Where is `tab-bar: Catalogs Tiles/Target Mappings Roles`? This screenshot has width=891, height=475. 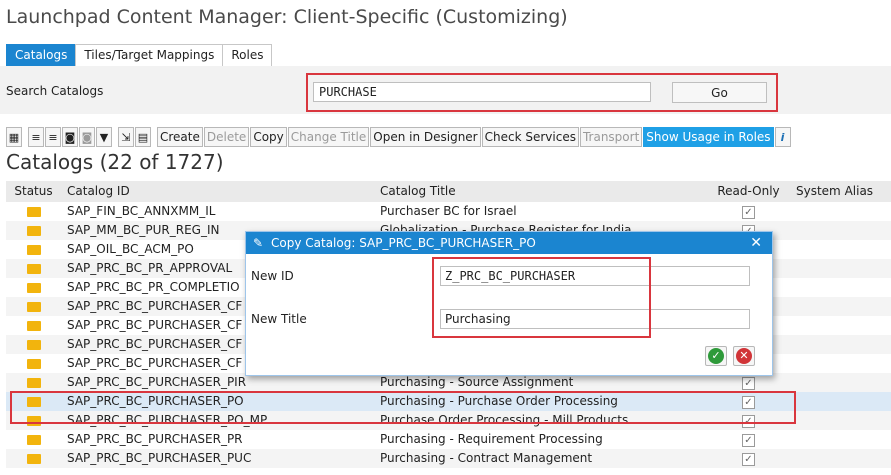
tab-bar: Catalogs Tiles/Target Mappings Roles is located at coordinates (139, 56).